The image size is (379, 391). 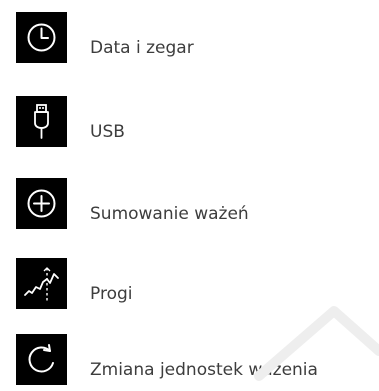 What do you see at coordinates (204, 370) in the screenshot?
I see `menu-item-label: Zmiana jednostek ważenia` at bounding box center [204, 370].